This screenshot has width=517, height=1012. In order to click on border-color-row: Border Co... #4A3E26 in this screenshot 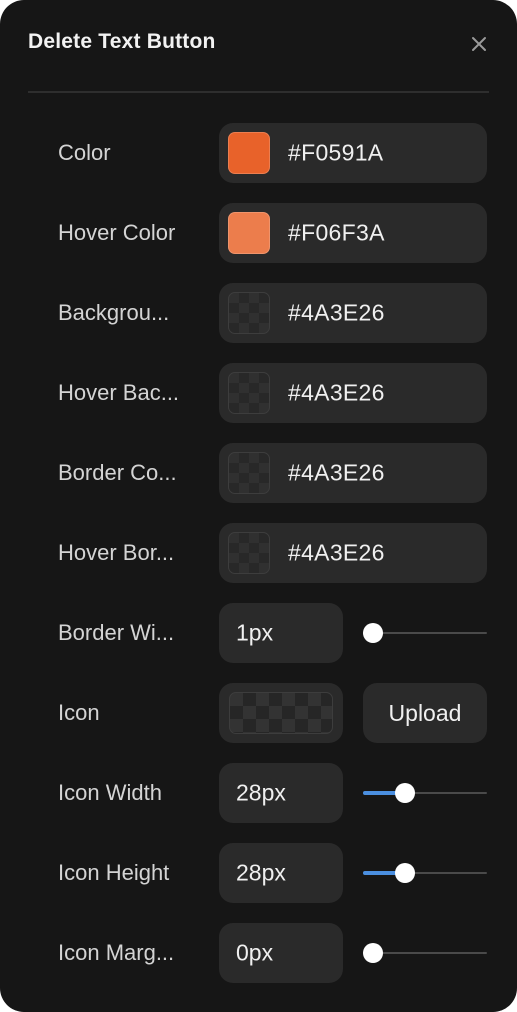, I will do `click(272, 473)`.